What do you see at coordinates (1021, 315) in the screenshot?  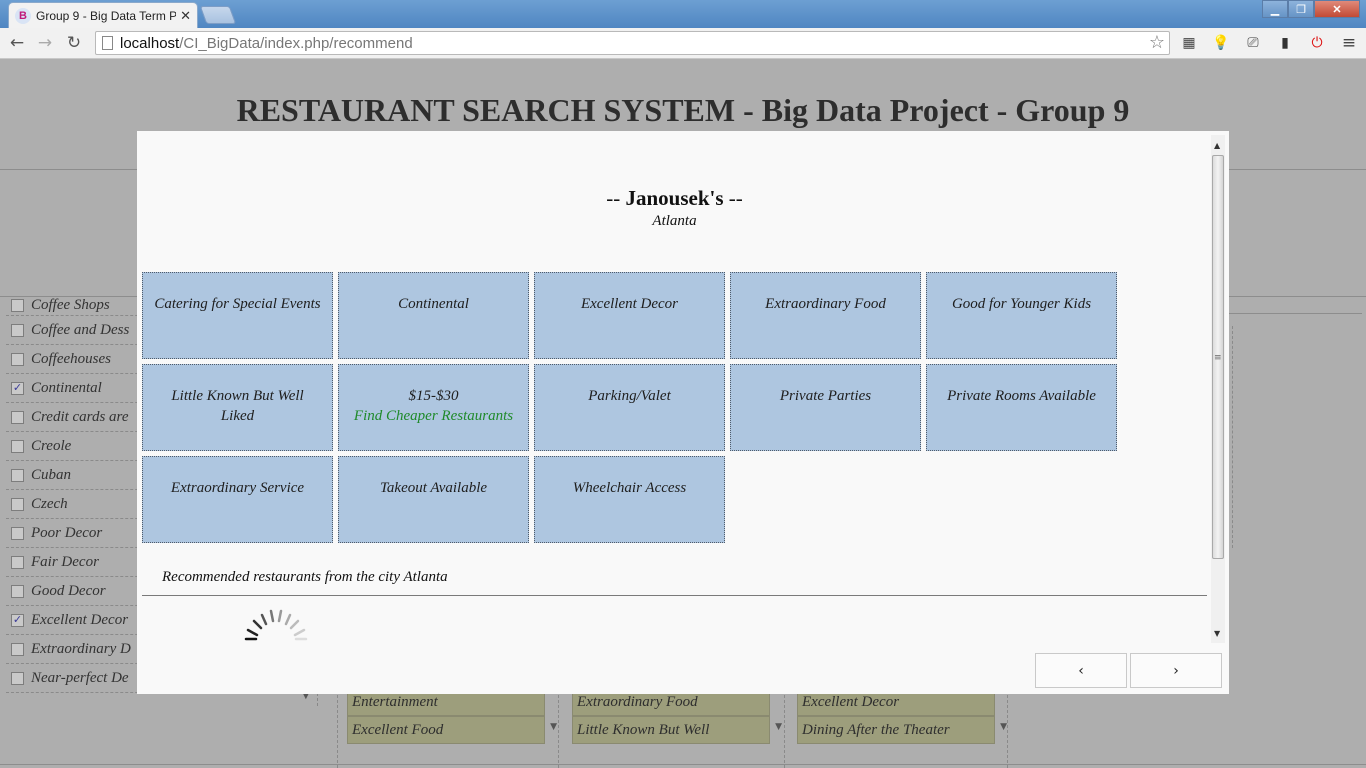 I see `feature-tile: Good for Younger Kids` at bounding box center [1021, 315].